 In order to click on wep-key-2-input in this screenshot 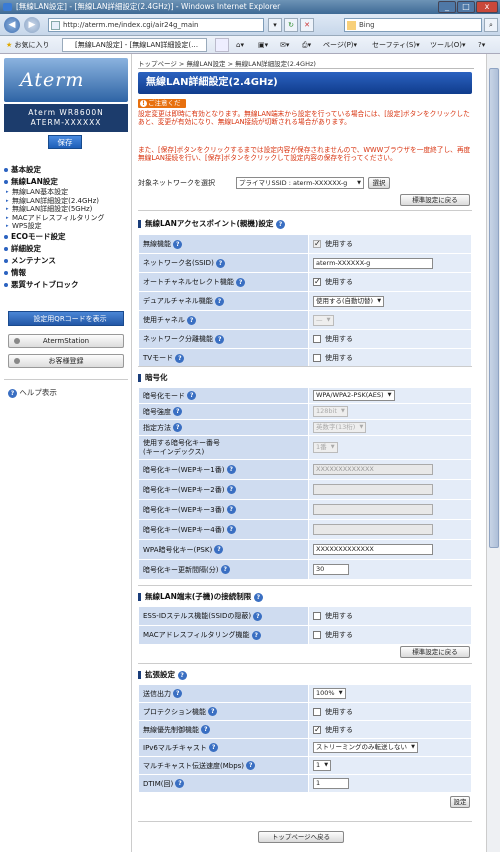, I will do `click(373, 489)`.